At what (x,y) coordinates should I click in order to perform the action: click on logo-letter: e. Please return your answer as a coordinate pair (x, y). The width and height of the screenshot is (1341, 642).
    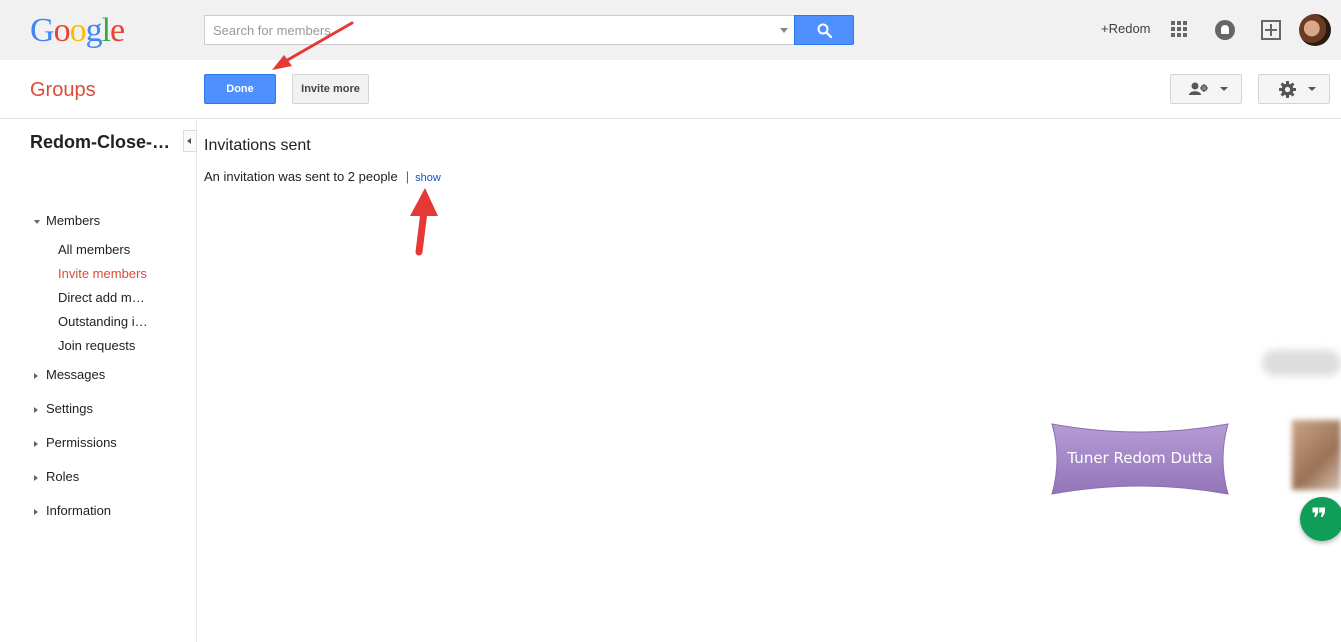
    Looking at the image, I should click on (117, 30).